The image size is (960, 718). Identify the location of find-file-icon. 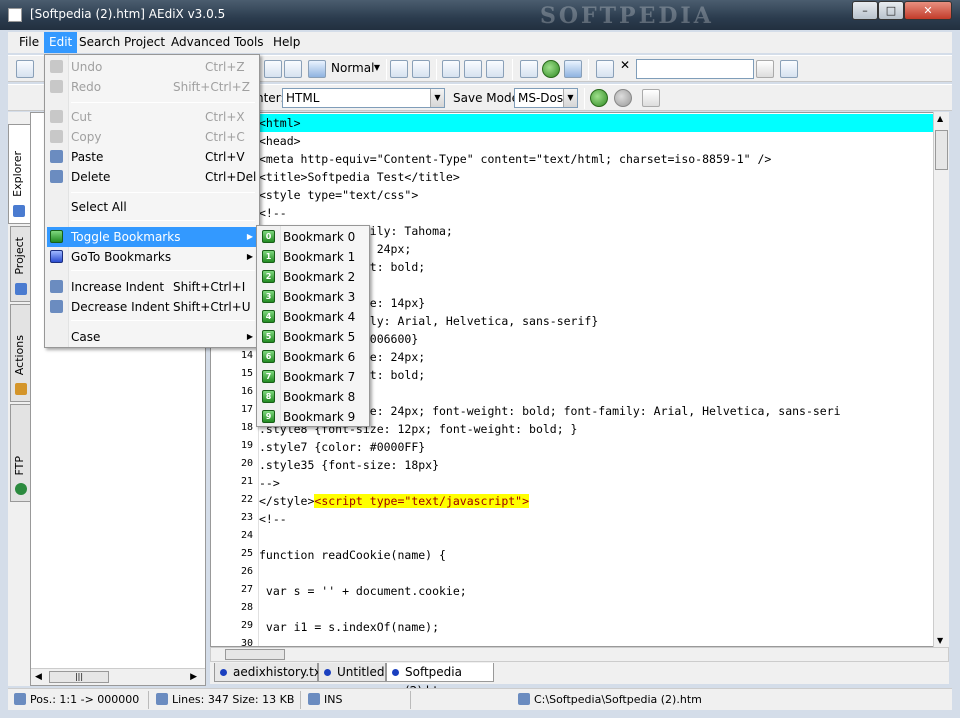
(529, 69).